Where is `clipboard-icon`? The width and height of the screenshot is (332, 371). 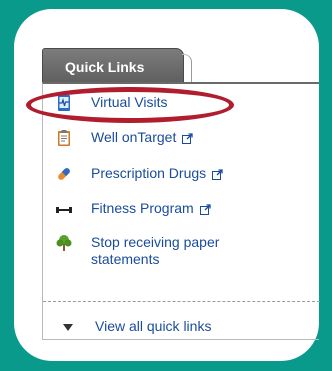
clipboard-icon is located at coordinates (64, 138).